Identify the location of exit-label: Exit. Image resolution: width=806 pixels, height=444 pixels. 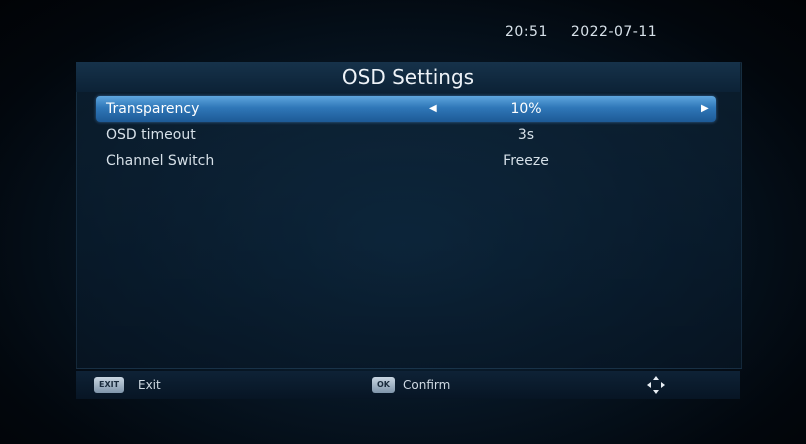
(149, 385).